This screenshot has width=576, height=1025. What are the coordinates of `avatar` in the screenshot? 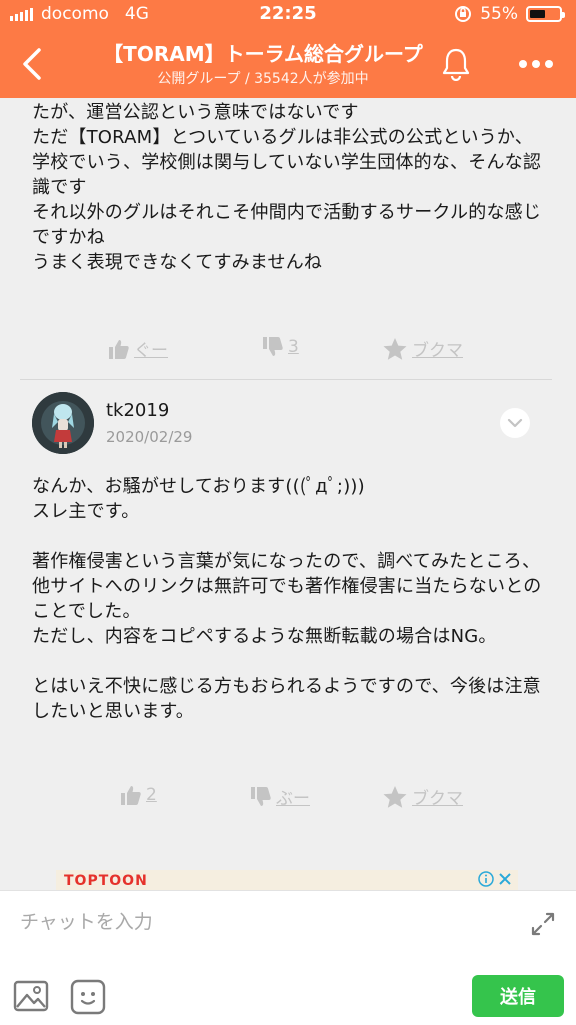 It's located at (63, 423).